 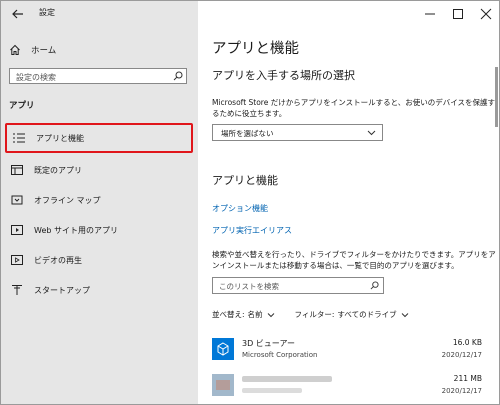 What do you see at coordinates (15, 49) in the screenshot?
I see `home-icon` at bounding box center [15, 49].